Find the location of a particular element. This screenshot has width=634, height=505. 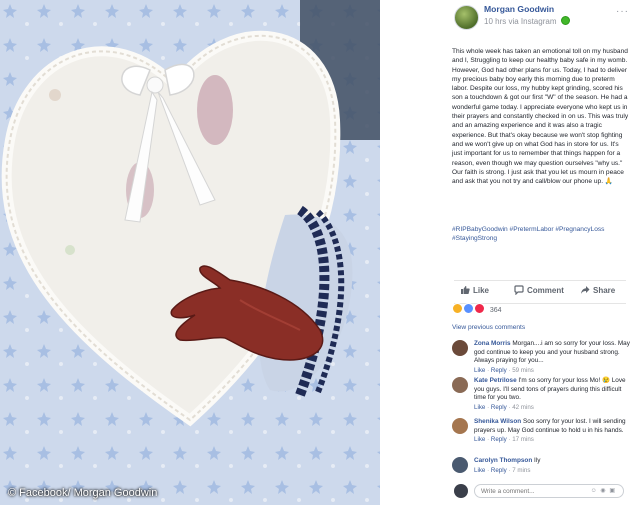

post-actions: Like Comment Share is located at coordinates (540, 292).